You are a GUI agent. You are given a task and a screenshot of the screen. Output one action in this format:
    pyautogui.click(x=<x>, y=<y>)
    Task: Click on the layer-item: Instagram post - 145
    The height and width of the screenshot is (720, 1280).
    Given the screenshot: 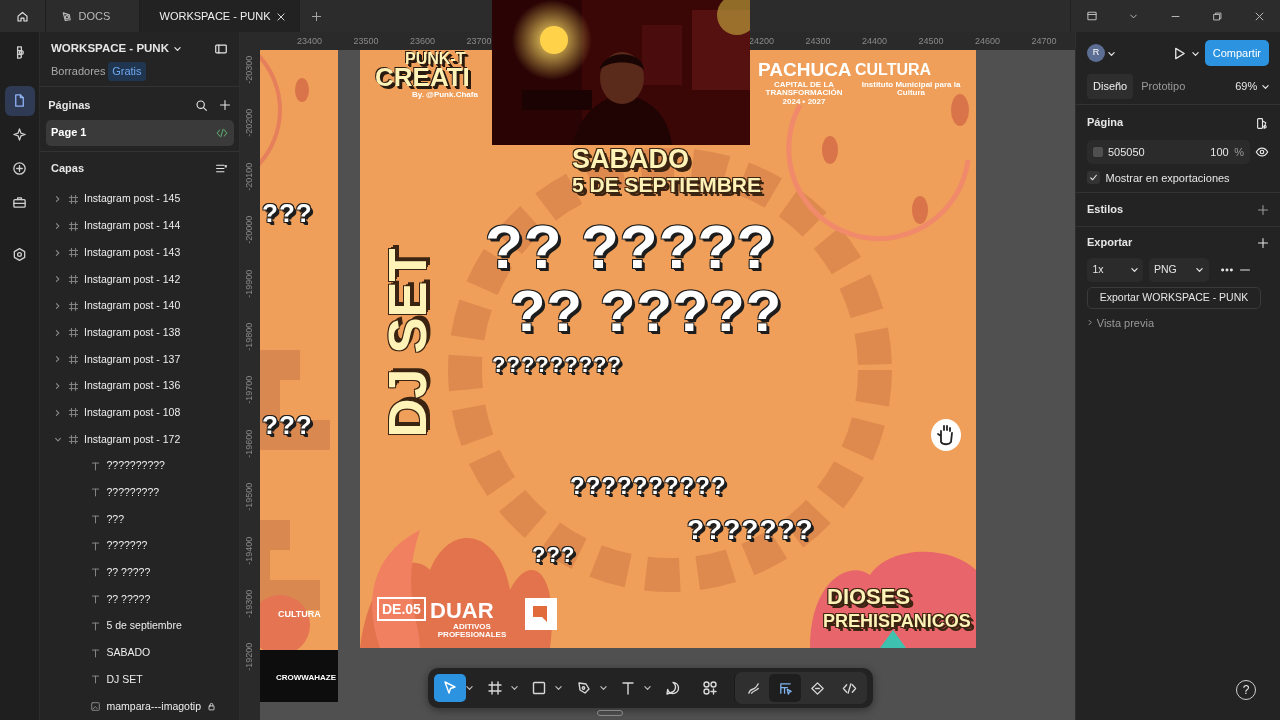 What is the action you would take?
    pyautogui.click(x=139, y=199)
    